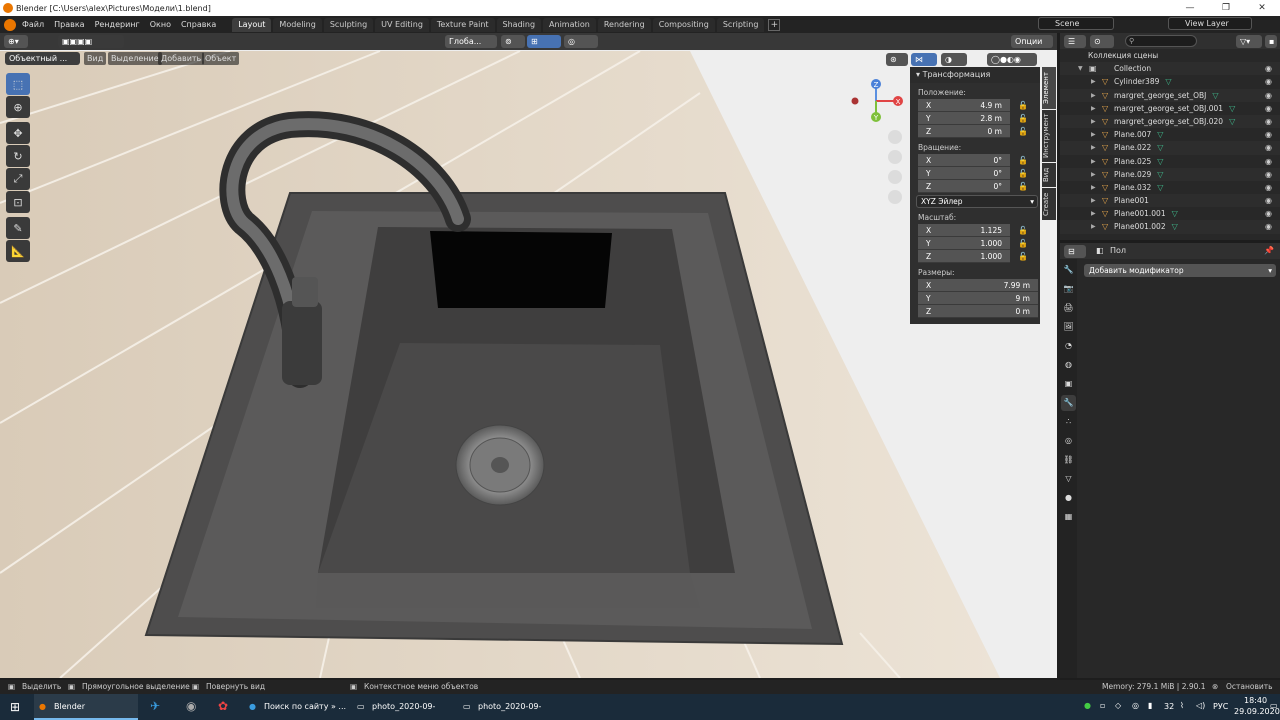 The width and height of the screenshot is (1280, 720). I want to click on viewport-menu-add: Добавить, so click(181, 58).